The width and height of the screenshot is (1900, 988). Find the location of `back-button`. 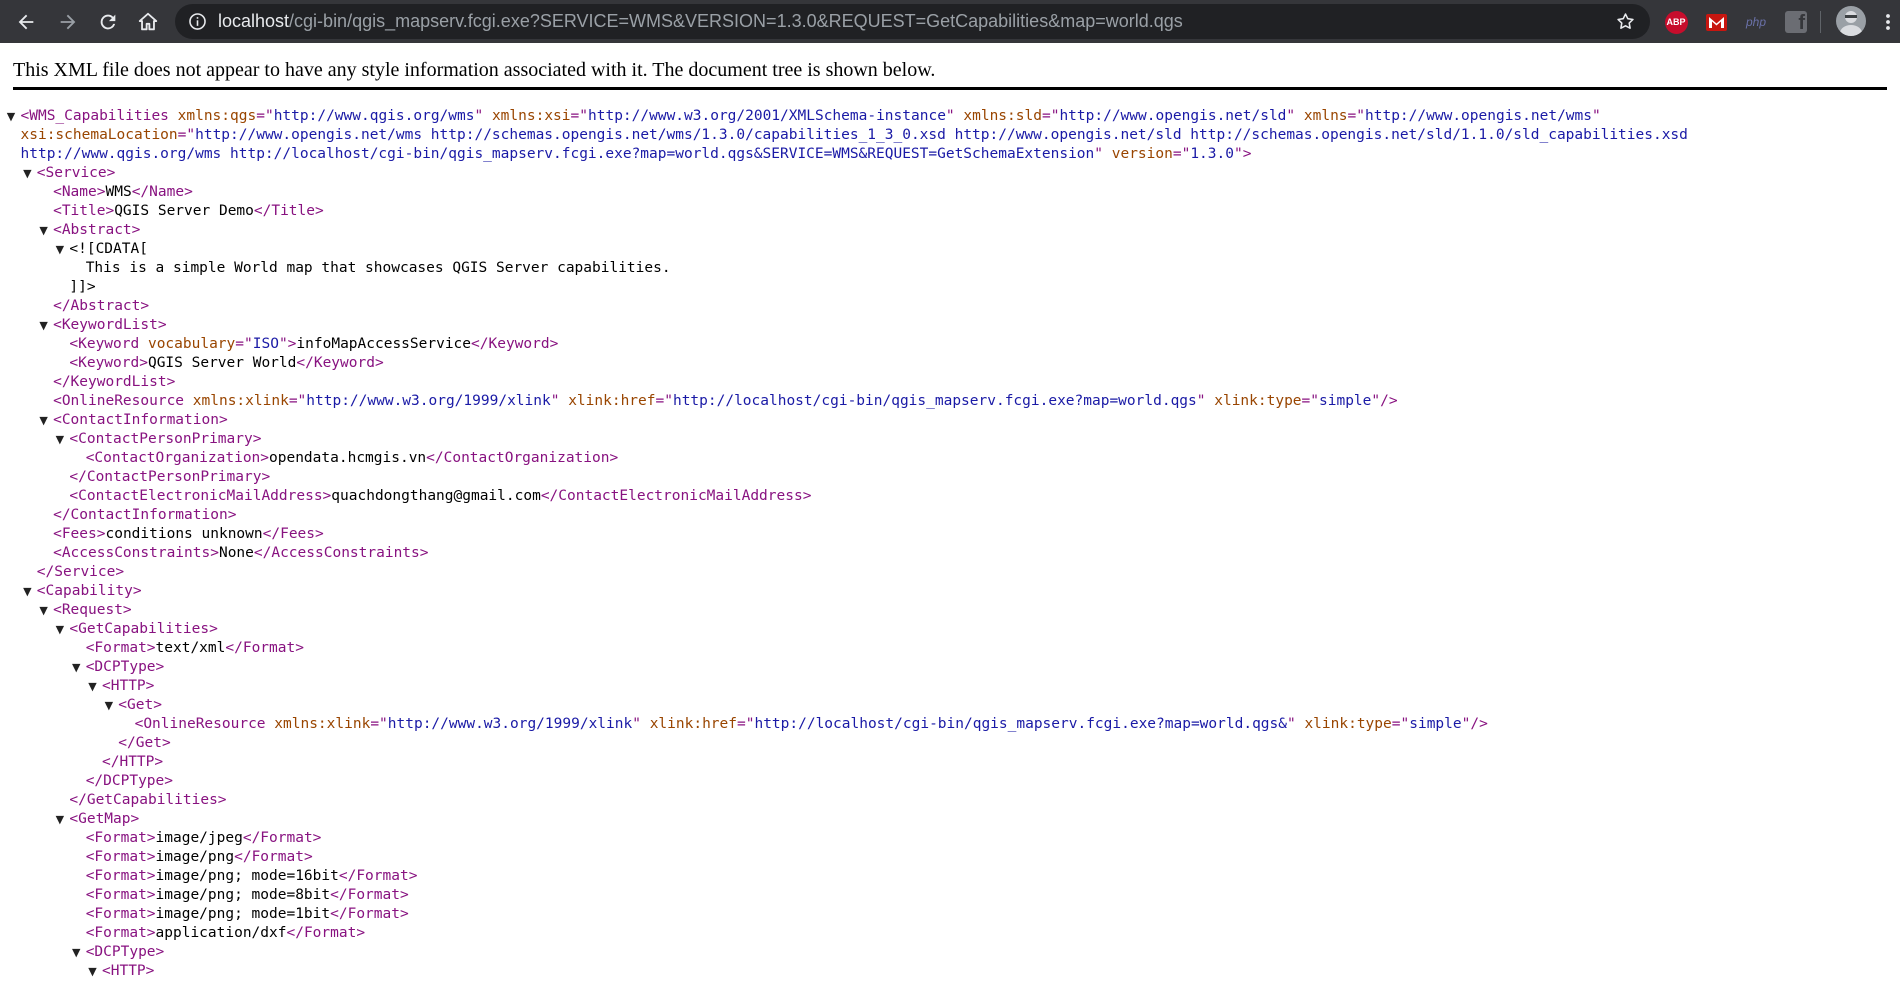

back-button is located at coordinates (26, 22).